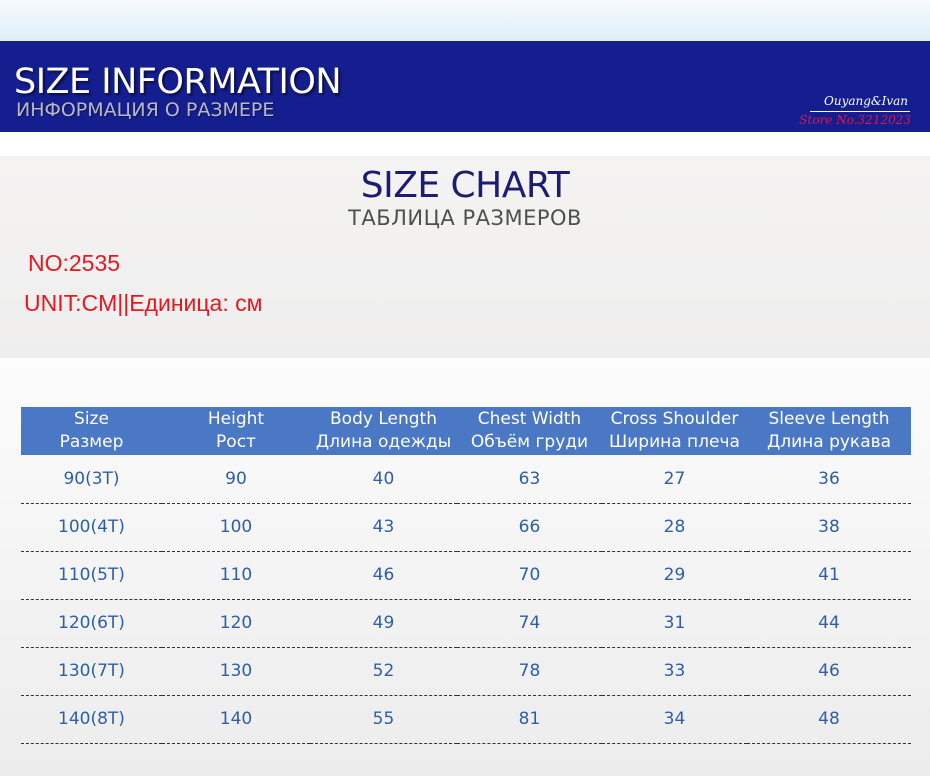 The height and width of the screenshot is (776, 930). What do you see at coordinates (529, 419) in the screenshot?
I see `header-label-en: Chest Width` at bounding box center [529, 419].